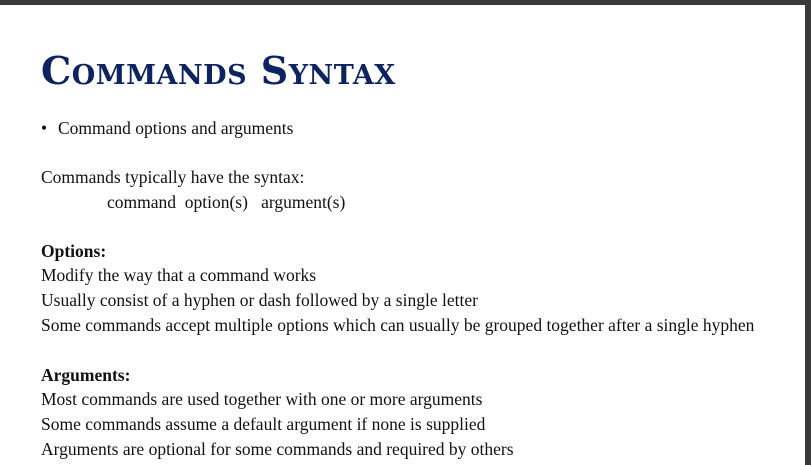 This screenshot has height=465, width=811. Describe the element at coordinates (179, 275) in the screenshot. I see `options-line-1: Modify the way that a command works` at that location.